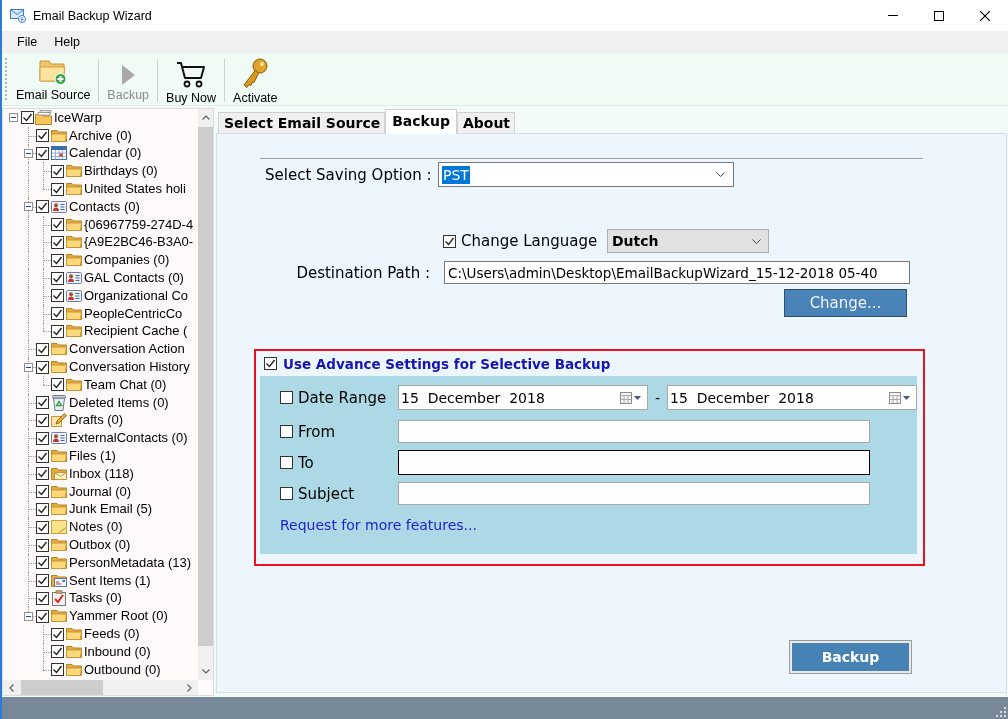 This screenshot has width=1008, height=719. I want to click on tree-item: {06967759-274D-4, so click(139, 224).